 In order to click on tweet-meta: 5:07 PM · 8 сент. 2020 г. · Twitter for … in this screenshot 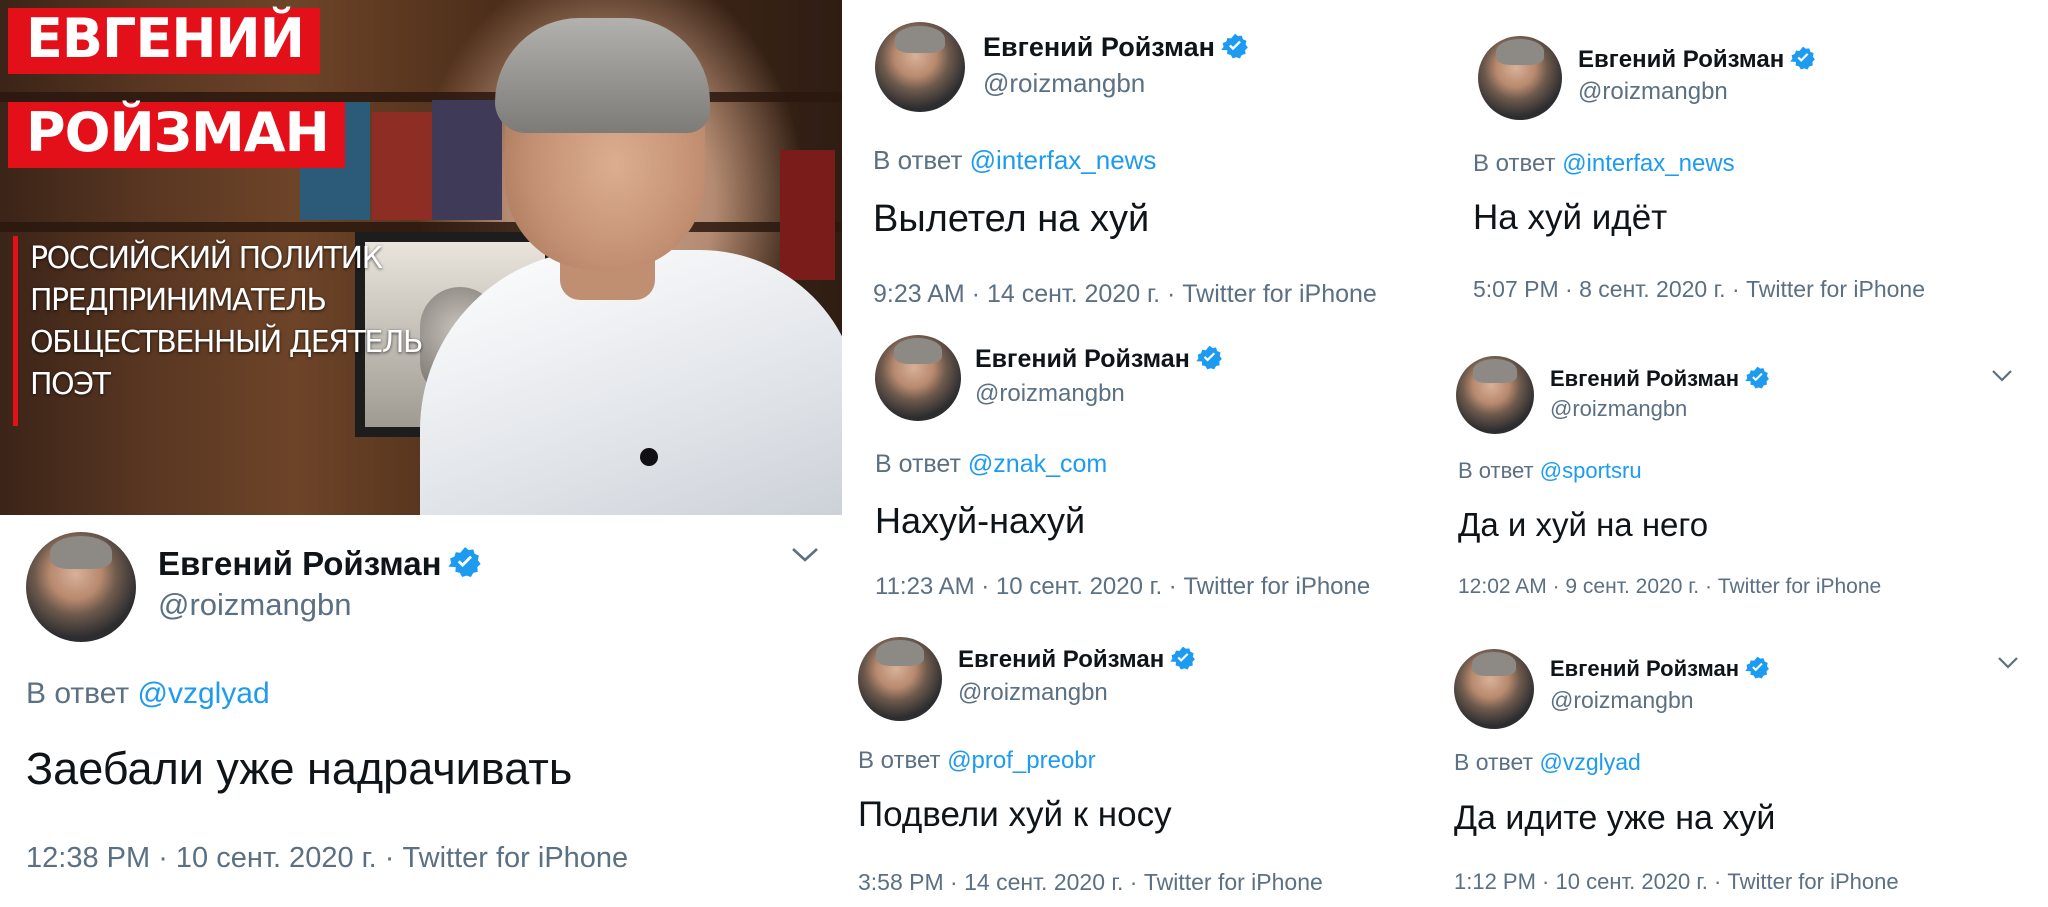, I will do `click(1699, 289)`.